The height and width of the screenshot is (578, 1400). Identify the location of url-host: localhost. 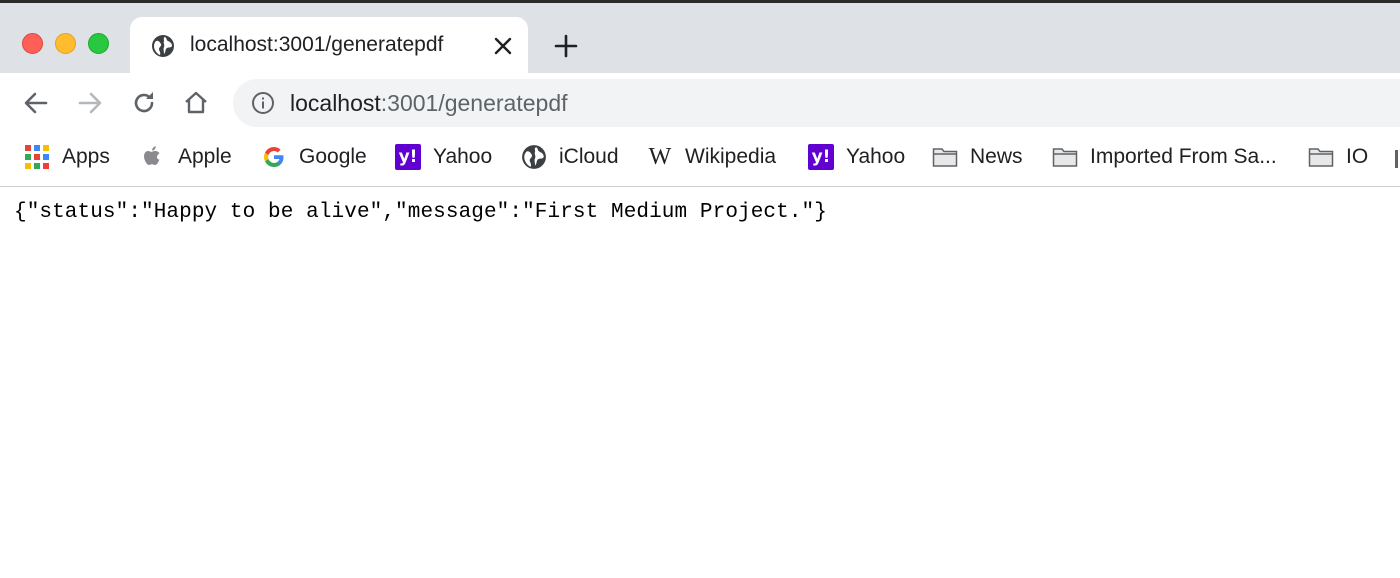
(335, 103).